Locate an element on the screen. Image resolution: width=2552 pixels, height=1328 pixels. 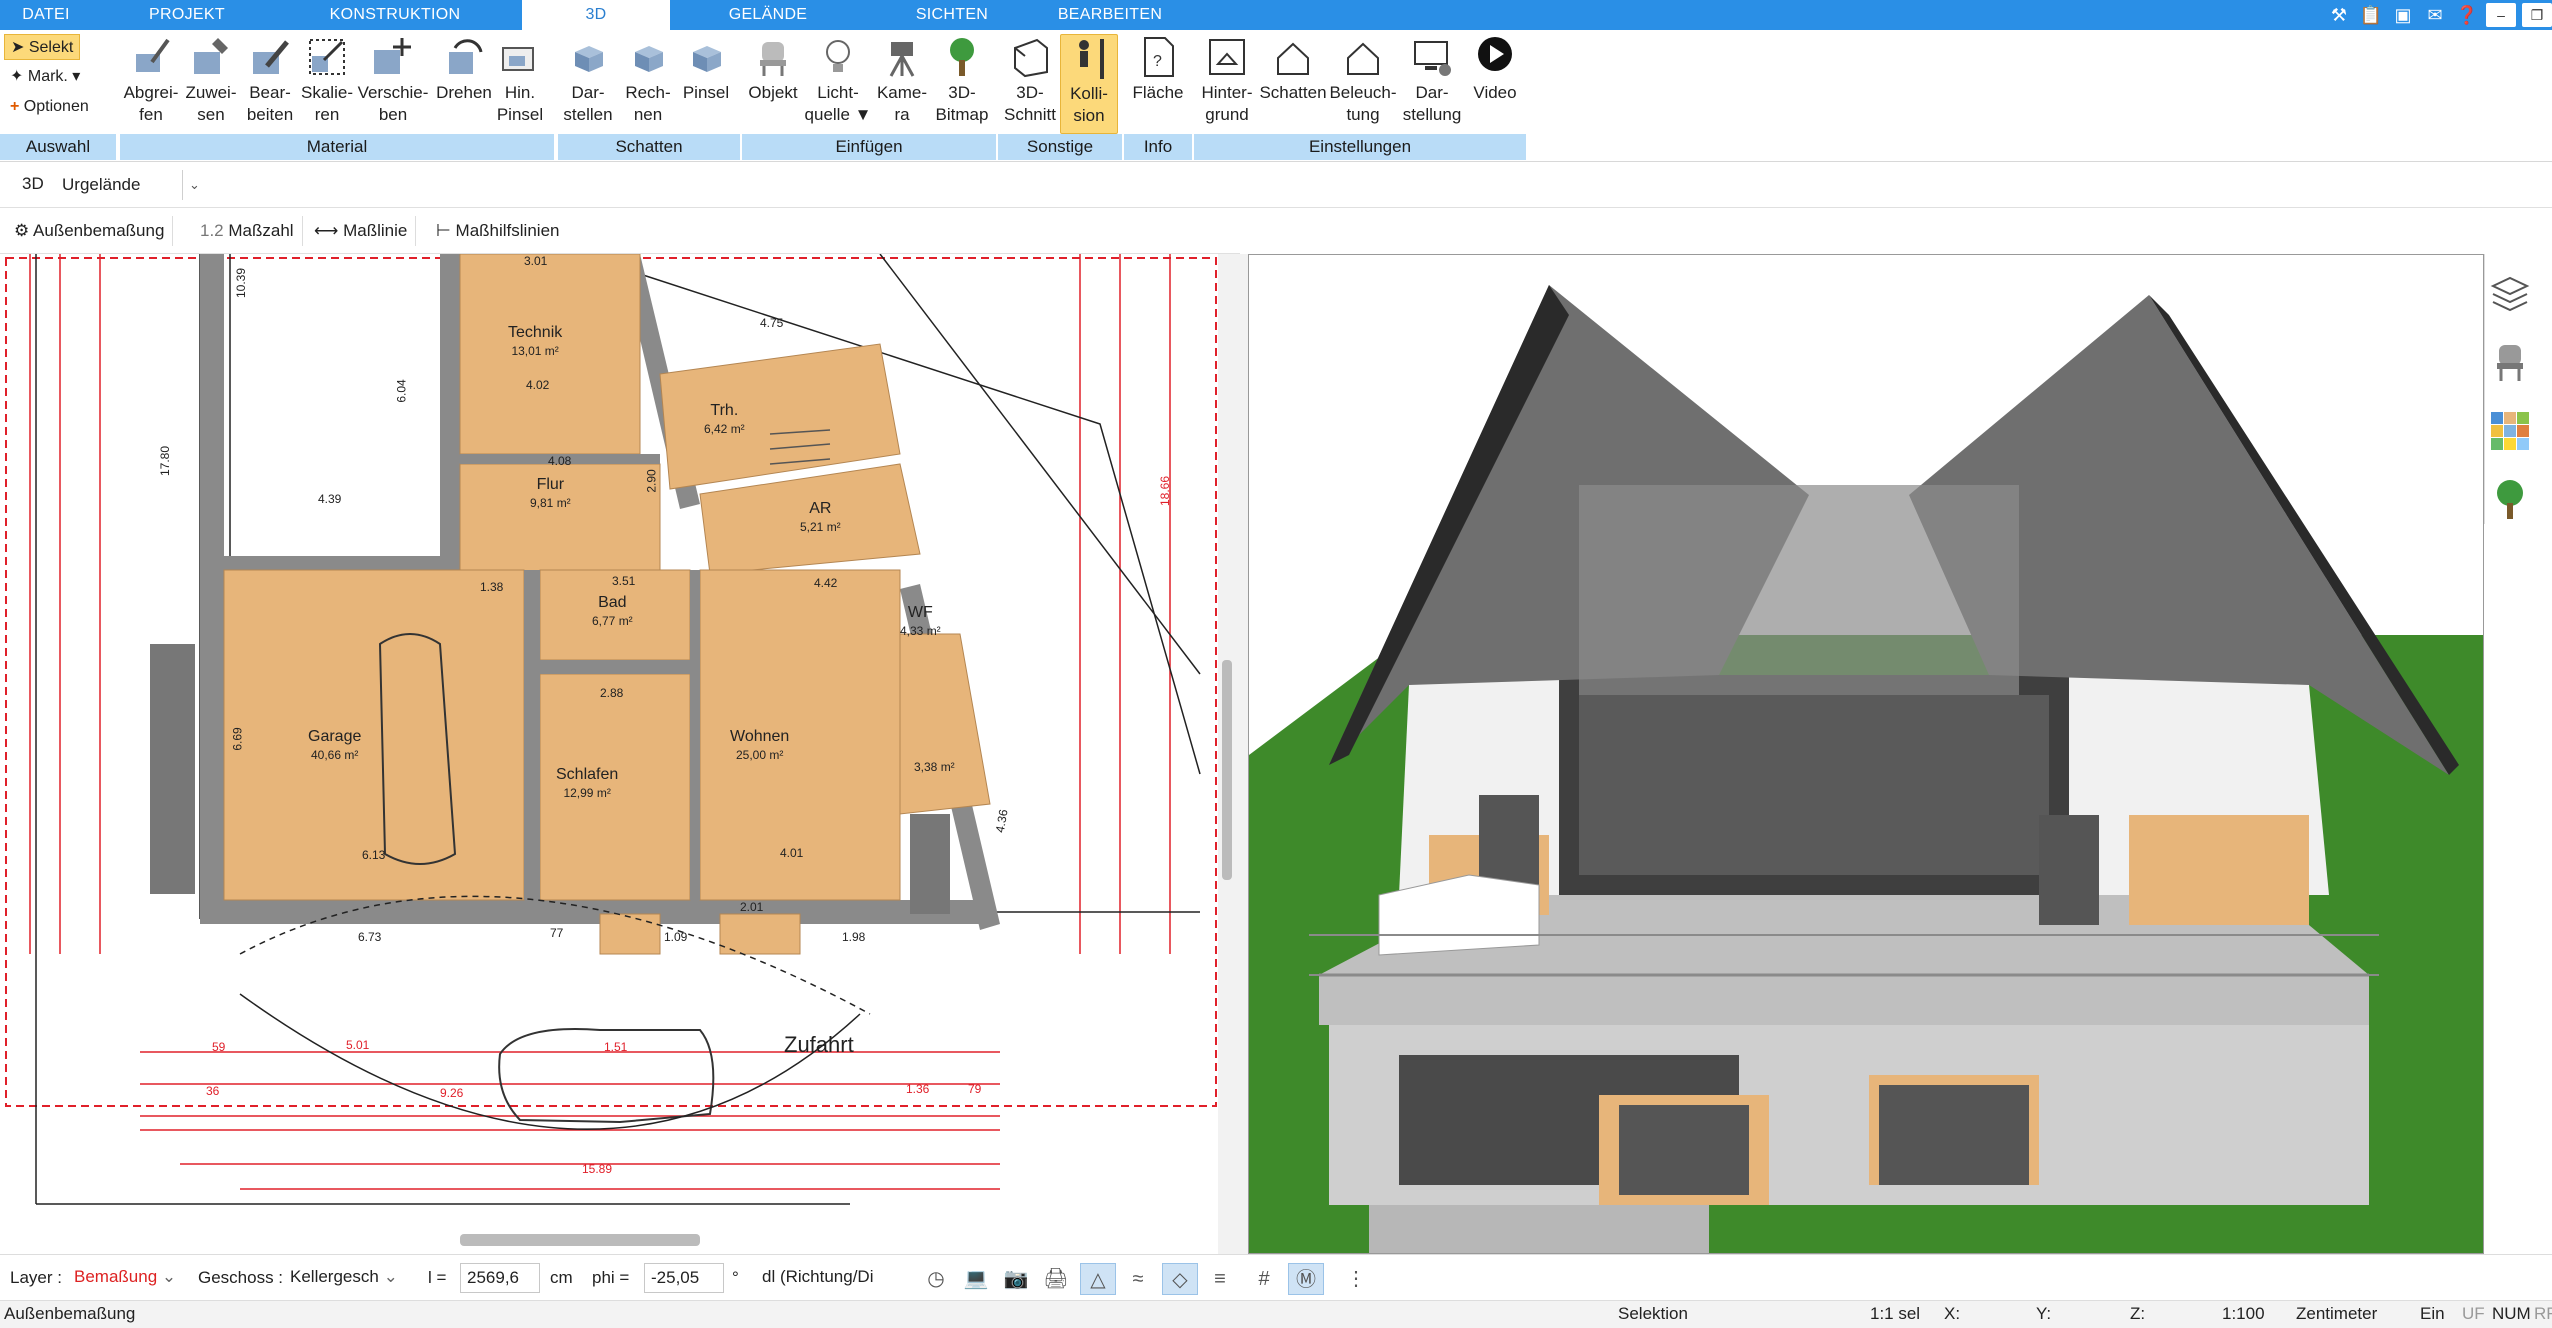
label-top: Schatten is located at coordinates (1293, 92).